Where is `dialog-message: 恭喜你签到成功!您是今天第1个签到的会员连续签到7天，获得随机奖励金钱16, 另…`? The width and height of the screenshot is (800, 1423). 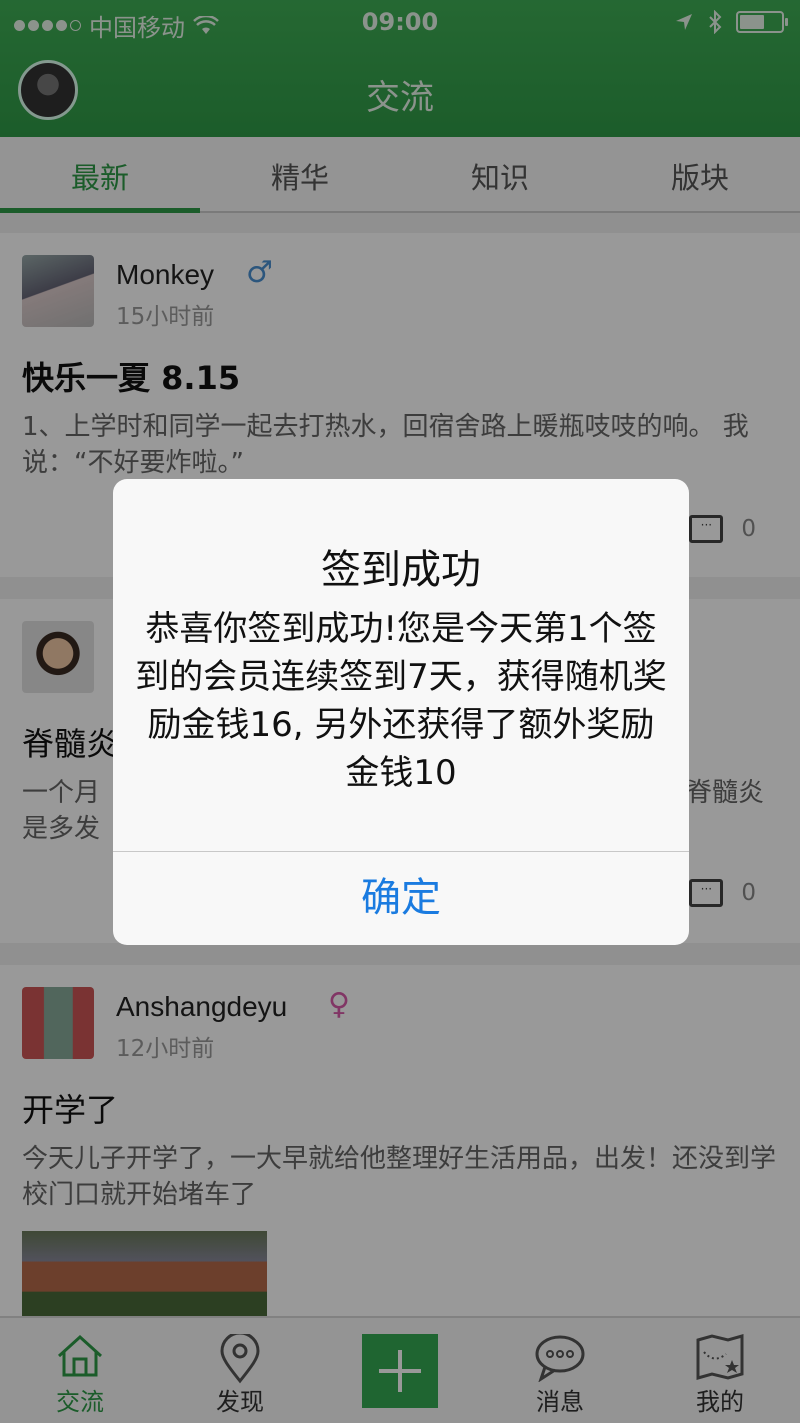
dialog-message: 恭喜你签到成功!您是今天第1个签到的会员连续签到7天，获得随机奖励金钱16, 另… is located at coordinates (401, 701).